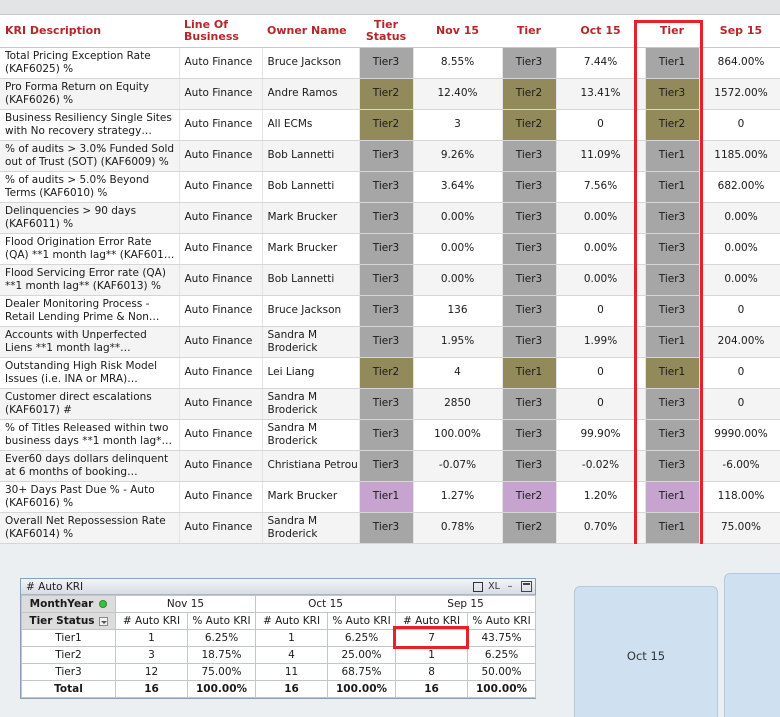 The image size is (780, 717). Describe the element at coordinates (478, 586) in the screenshot. I see `print-icon` at that location.